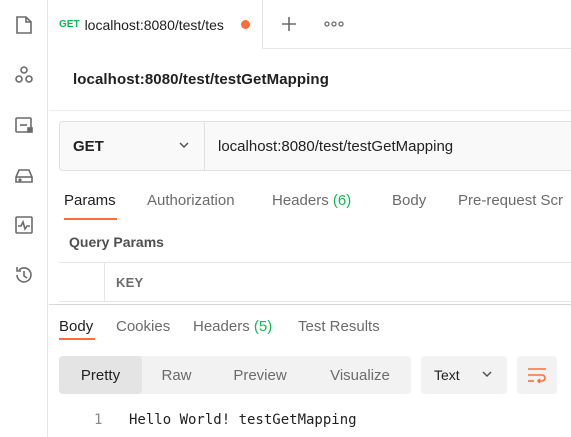 This screenshot has height=437, width=571. I want to click on mock-servers-icon, so click(24, 175).